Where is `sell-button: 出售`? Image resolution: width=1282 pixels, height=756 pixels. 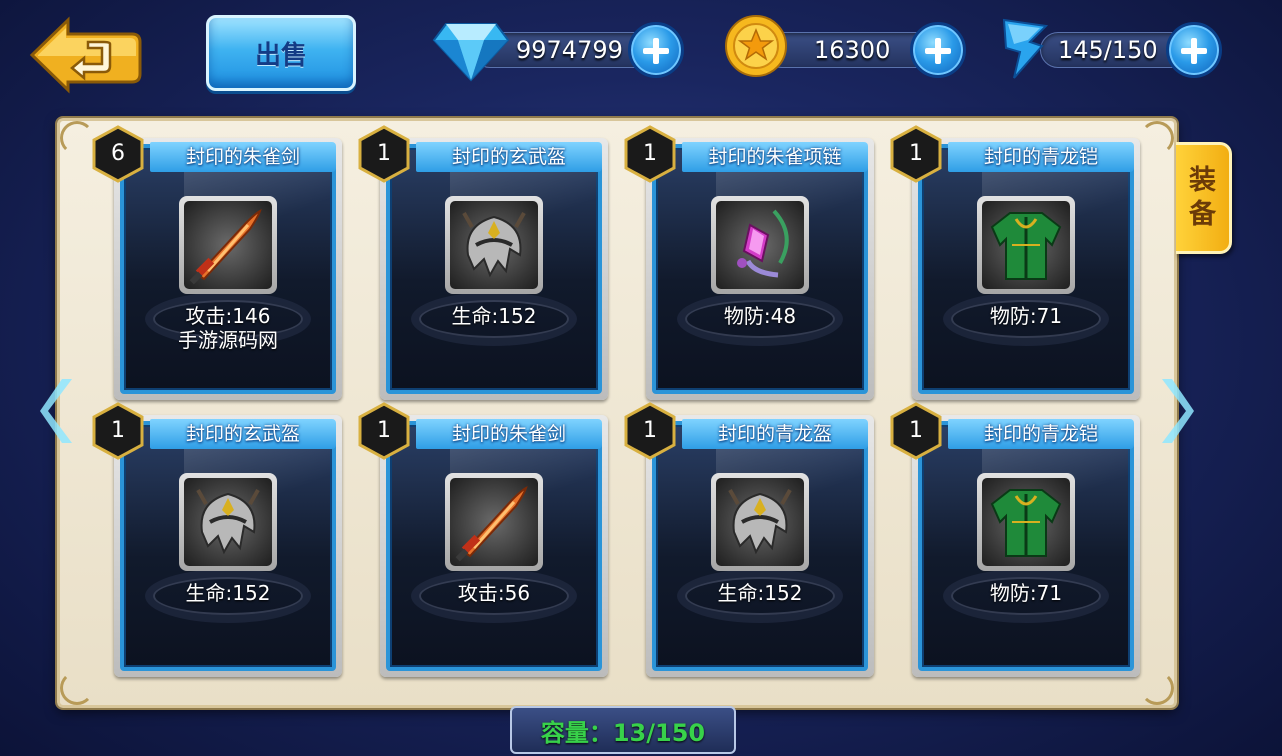 sell-button: 出售 is located at coordinates (281, 53).